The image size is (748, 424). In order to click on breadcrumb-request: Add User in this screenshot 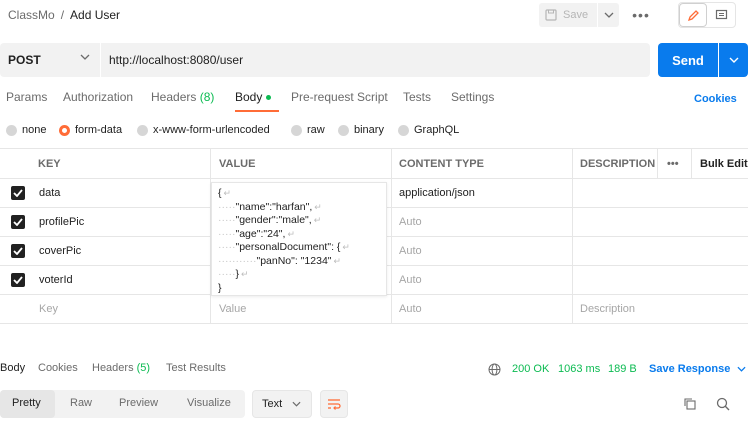, I will do `click(95, 15)`.